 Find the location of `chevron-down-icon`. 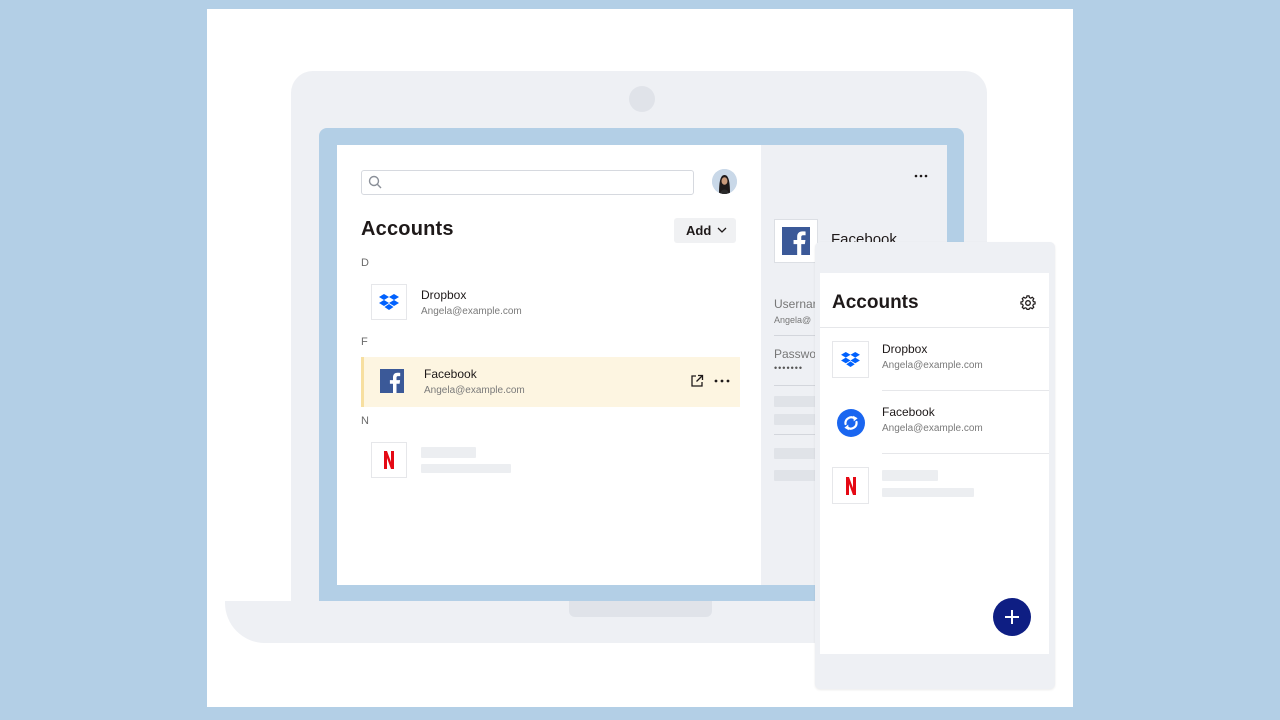

chevron-down-icon is located at coordinates (722, 230).